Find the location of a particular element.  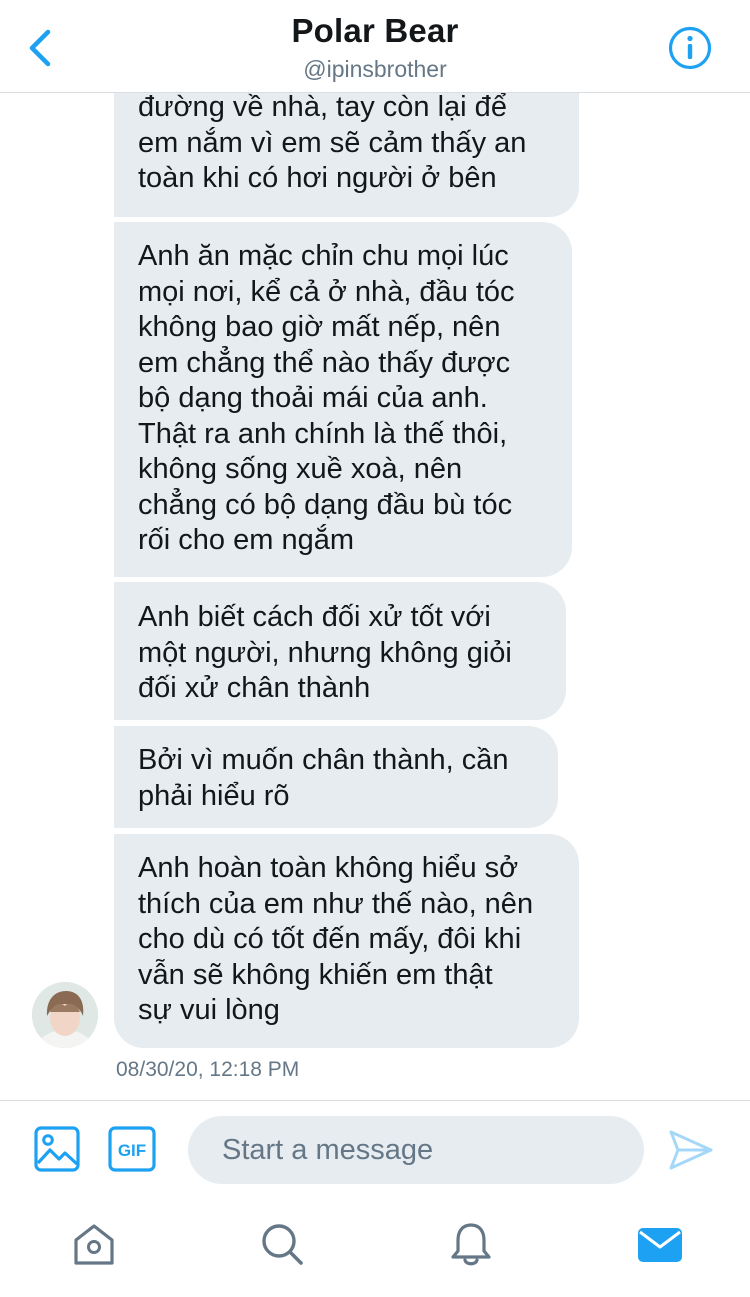

message-composer: GIF Start a message is located at coordinates (375, 1150).